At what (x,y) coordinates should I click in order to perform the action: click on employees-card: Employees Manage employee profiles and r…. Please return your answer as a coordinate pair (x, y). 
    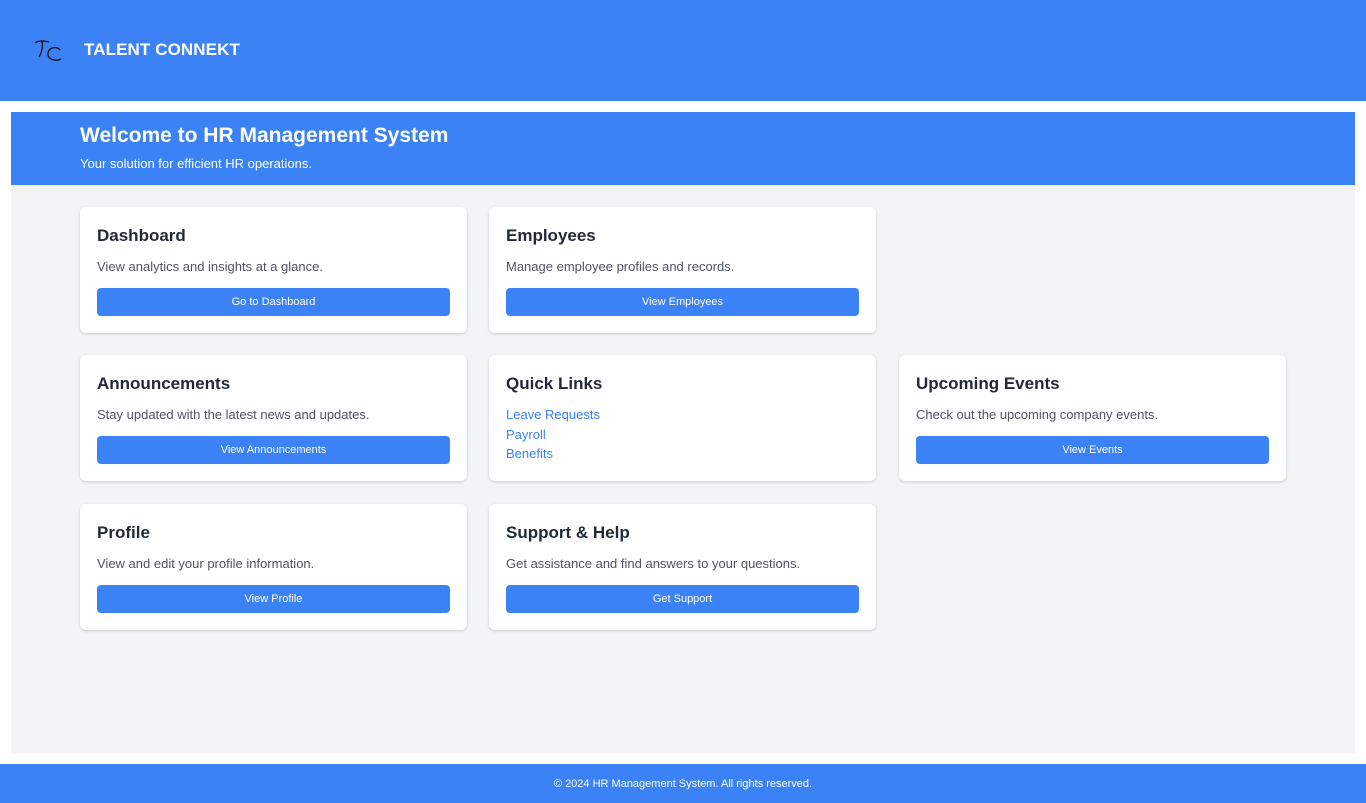
    Looking at the image, I should click on (682, 270).